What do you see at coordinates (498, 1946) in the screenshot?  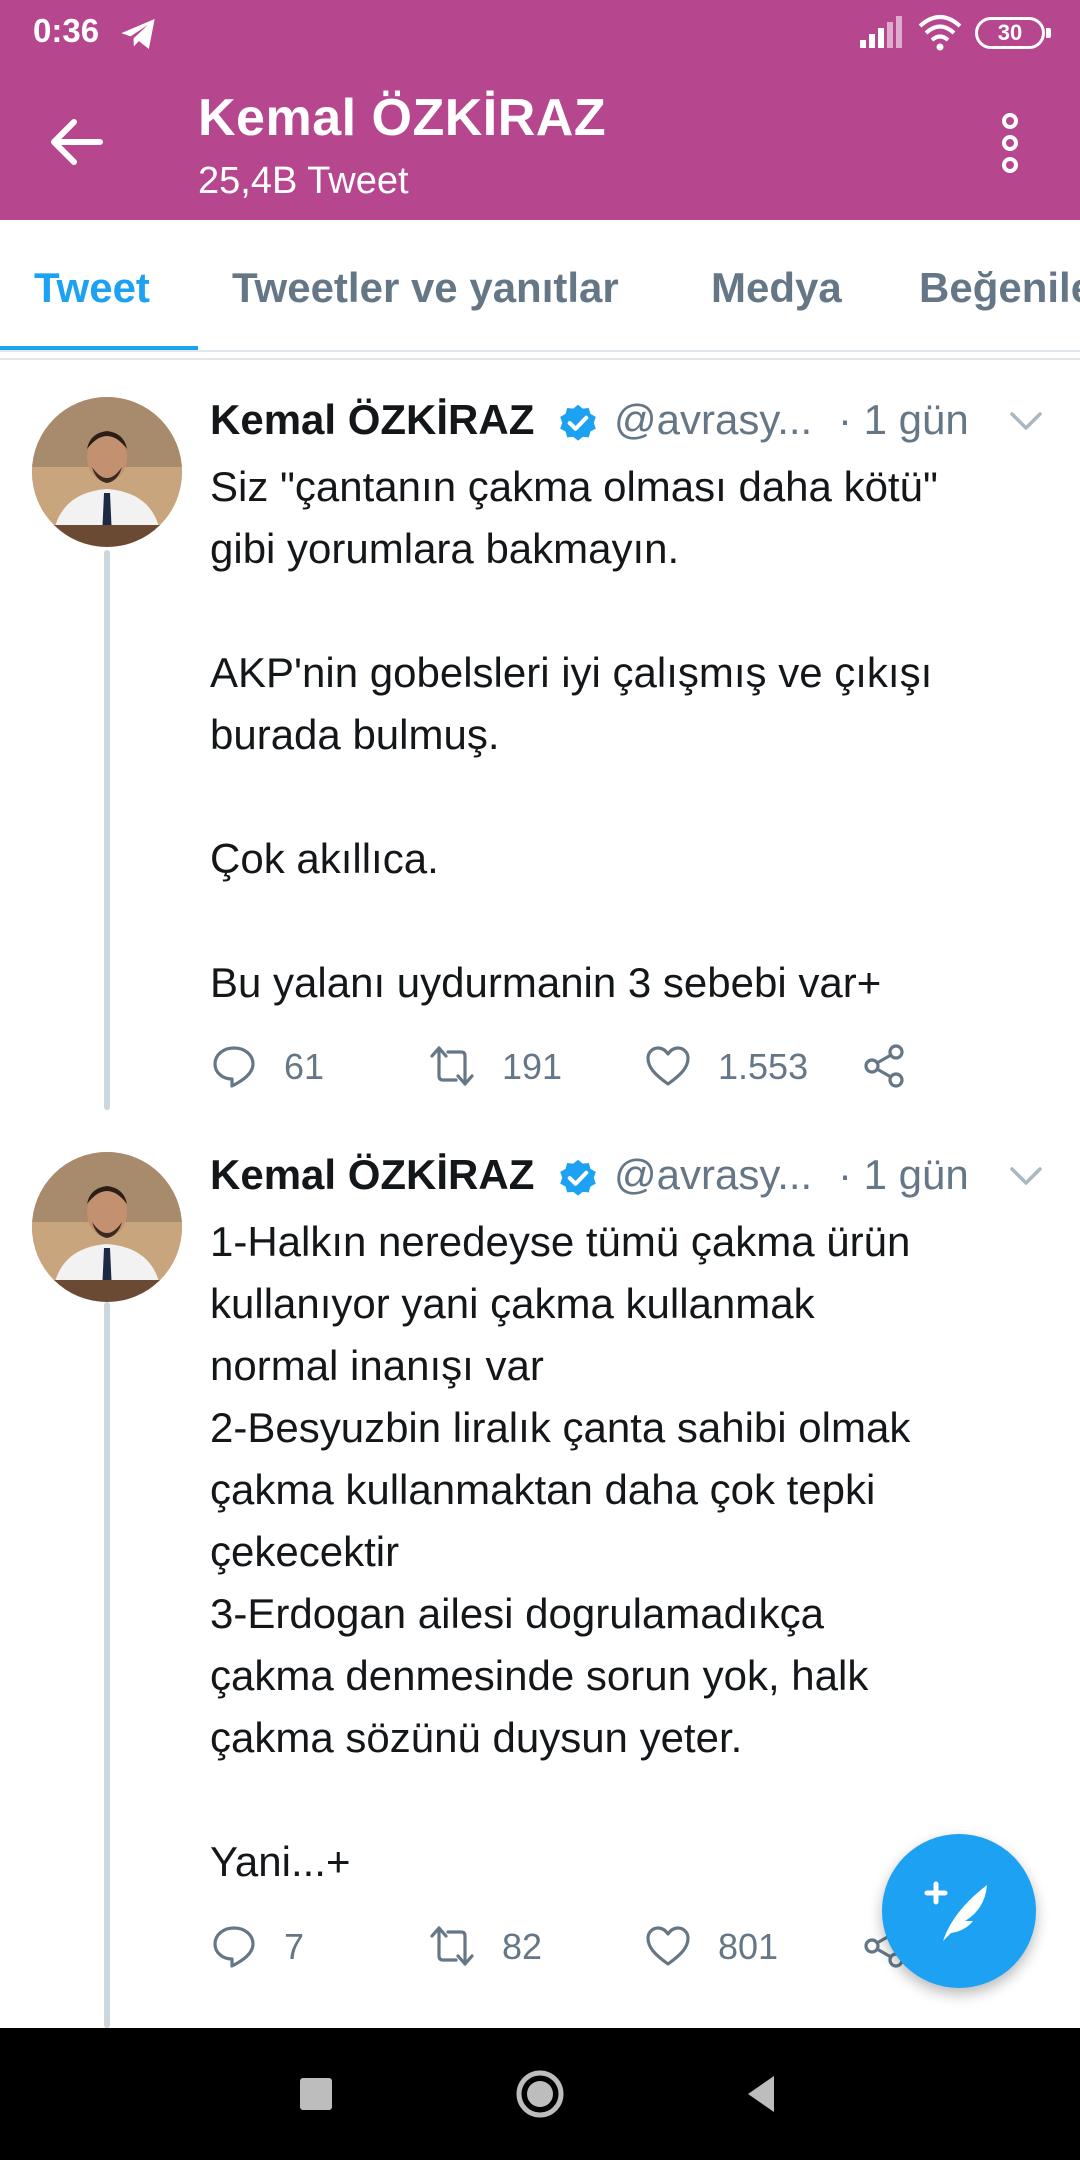 I see `retweet-button: 82` at bounding box center [498, 1946].